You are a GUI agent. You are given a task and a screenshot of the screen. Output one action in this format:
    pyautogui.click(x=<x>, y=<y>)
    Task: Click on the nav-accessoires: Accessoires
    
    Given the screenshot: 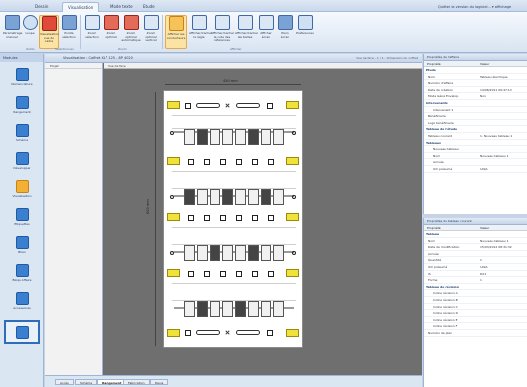 What is the action you would take?
    pyautogui.click(x=22, y=302)
    